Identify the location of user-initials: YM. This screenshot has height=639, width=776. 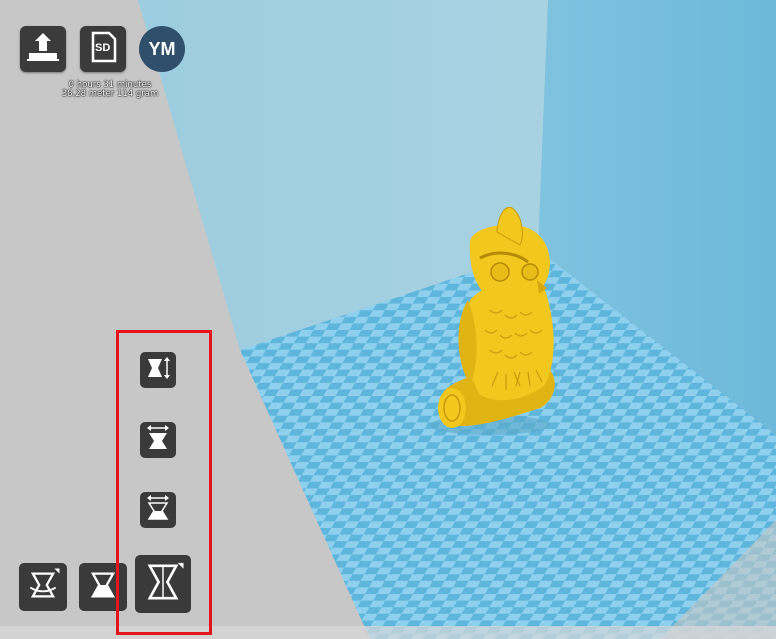
(162, 48).